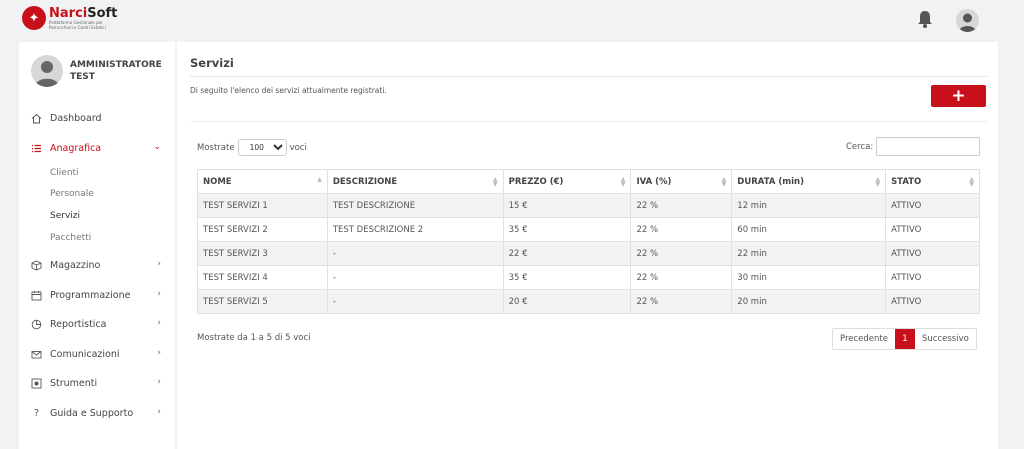 The height and width of the screenshot is (449, 1024). What do you see at coordinates (212, 63) in the screenshot?
I see `page-title: Servizi` at bounding box center [212, 63].